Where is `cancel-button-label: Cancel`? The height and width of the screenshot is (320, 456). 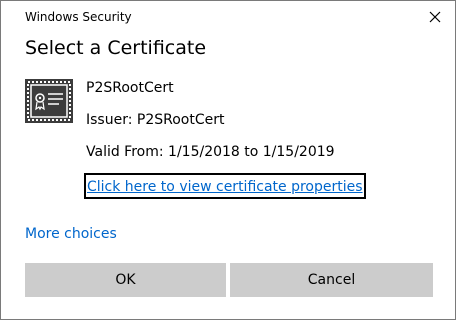 cancel-button-label: Cancel is located at coordinates (331, 280).